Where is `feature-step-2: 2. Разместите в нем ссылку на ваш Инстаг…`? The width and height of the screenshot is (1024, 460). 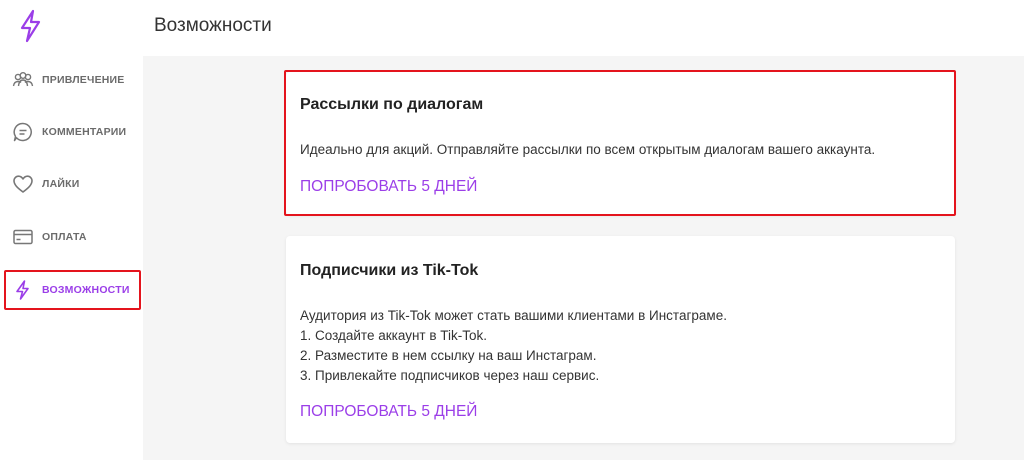
feature-step-2: 2. Разместите в нем ссылку на ваш Инстаг… is located at coordinates (448, 355).